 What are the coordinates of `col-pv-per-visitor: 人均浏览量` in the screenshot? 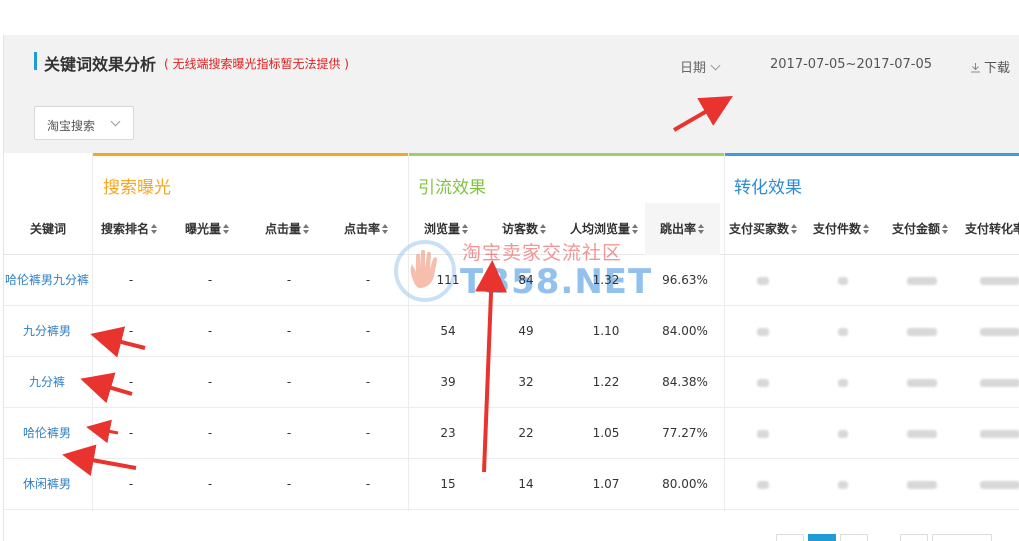 It's located at (604, 229).